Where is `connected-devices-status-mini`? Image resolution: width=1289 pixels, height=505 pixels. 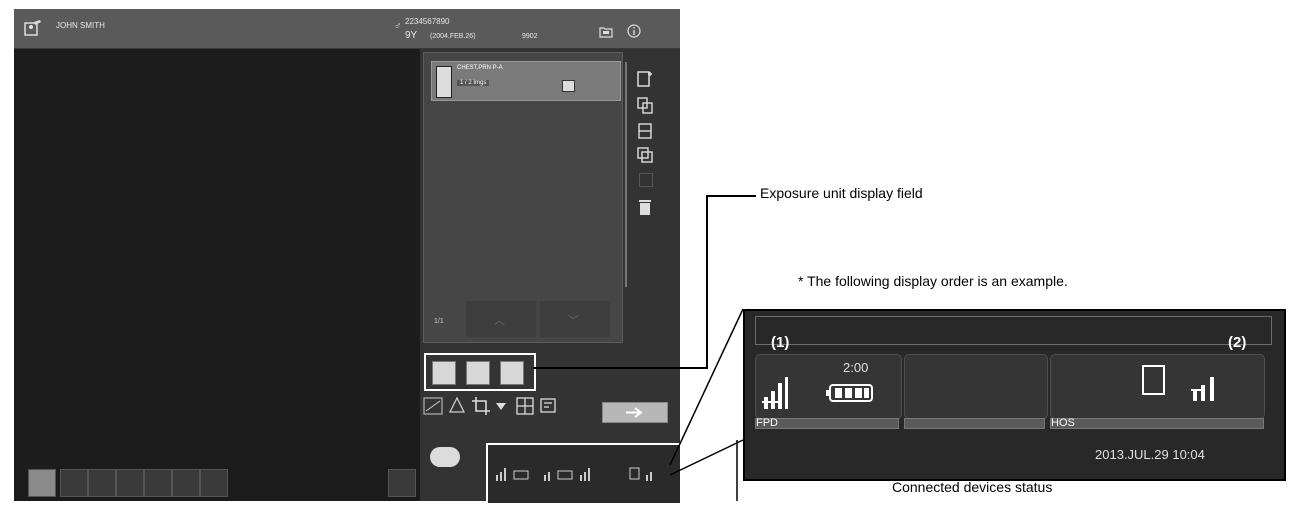 connected-devices-status-mini is located at coordinates (584, 474).